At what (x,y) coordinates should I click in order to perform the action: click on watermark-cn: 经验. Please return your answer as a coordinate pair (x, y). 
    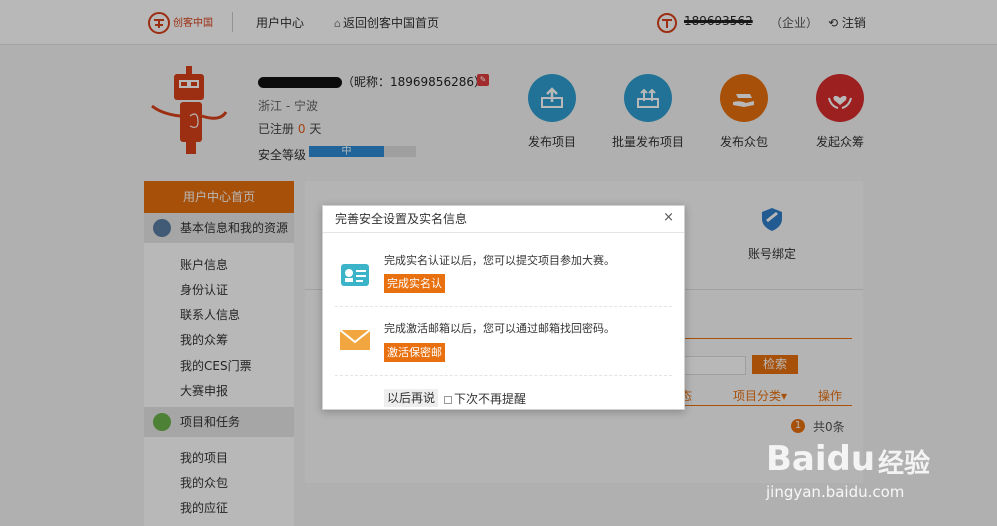
    Looking at the image, I should click on (904, 464).